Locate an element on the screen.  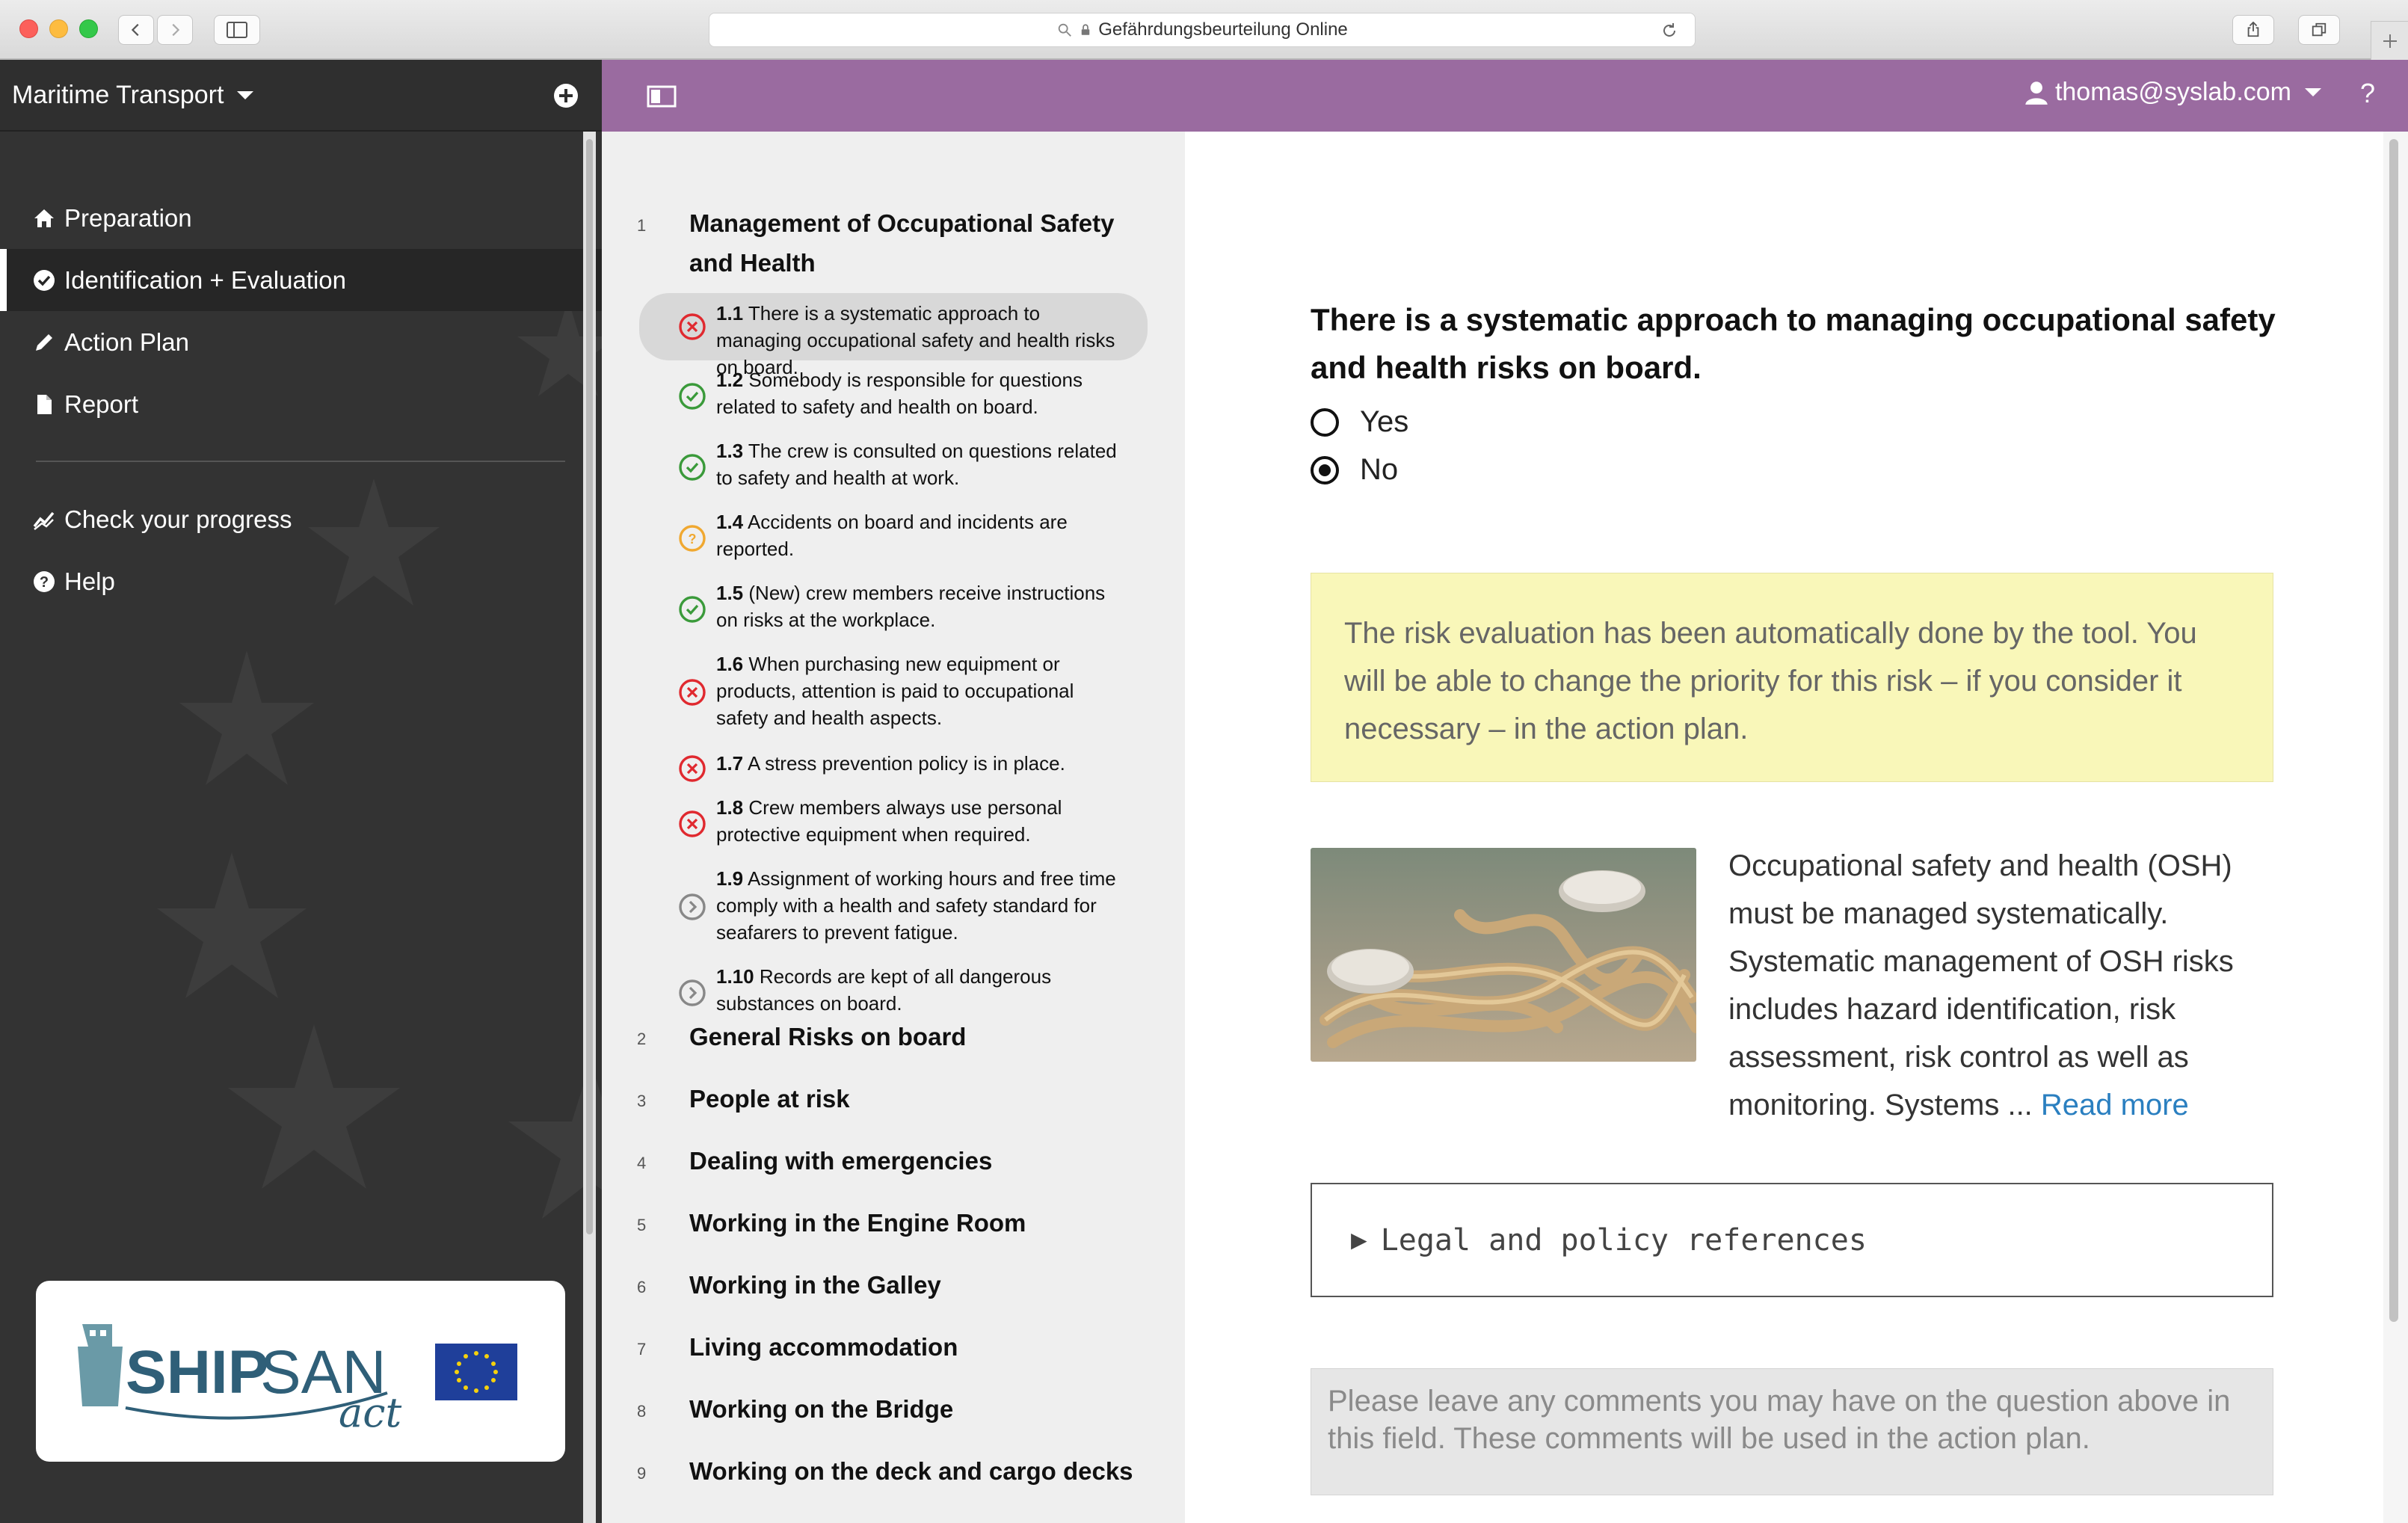
plus-icon is located at coordinates (2390, 41).